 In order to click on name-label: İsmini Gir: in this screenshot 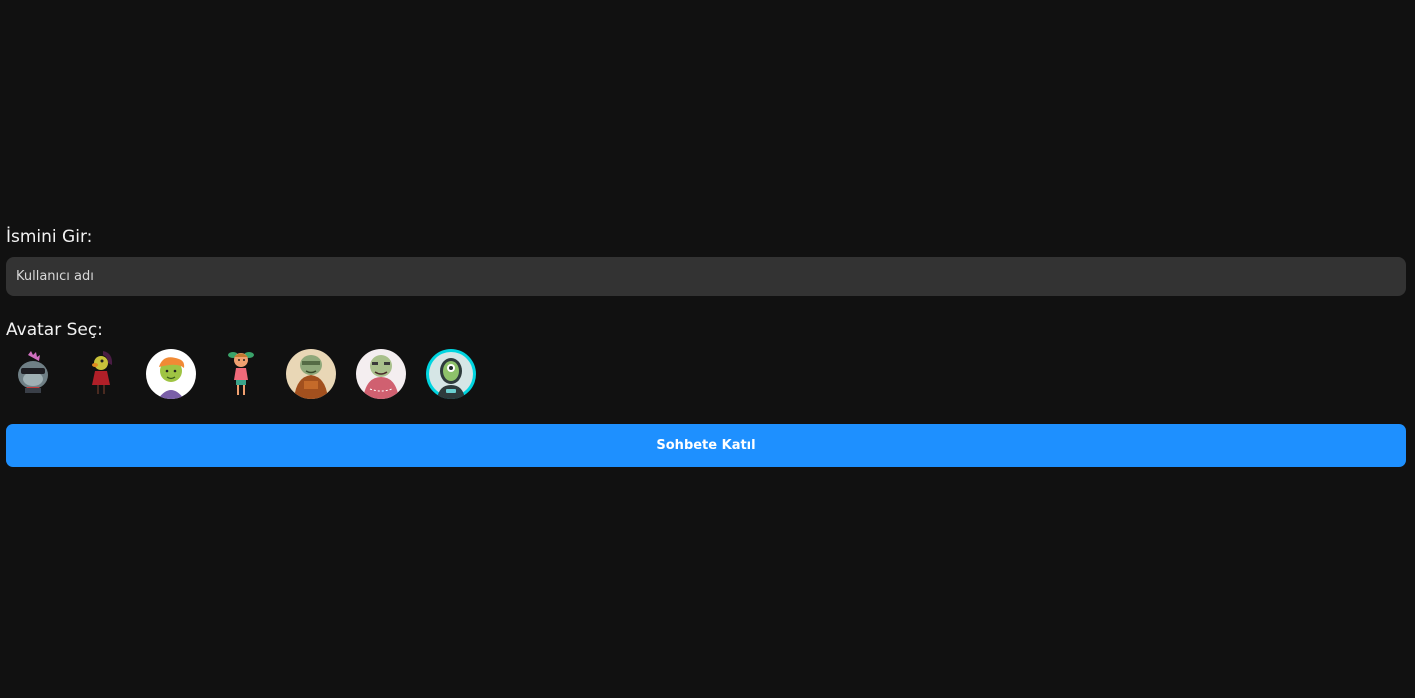, I will do `click(49, 237)`.